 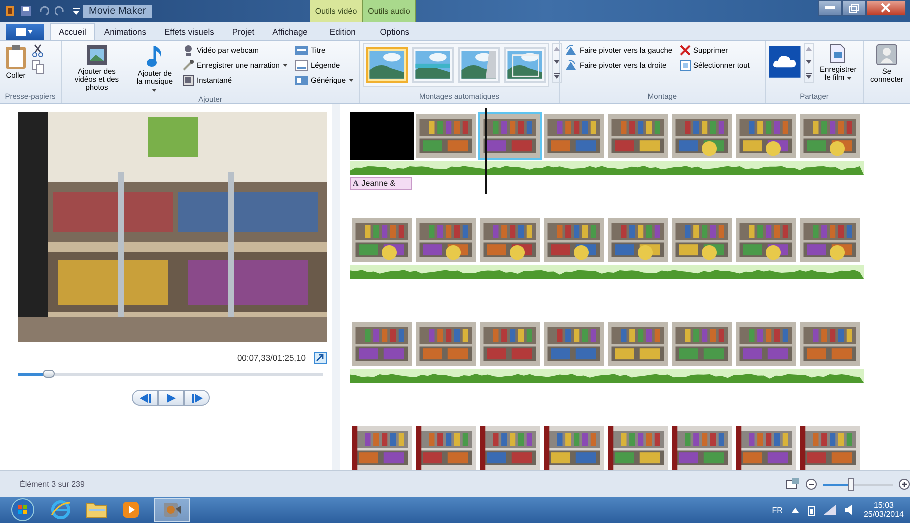 What do you see at coordinates (887, 55) in the screenshot?
I see `user-icon` at bounding box center [887, 55].